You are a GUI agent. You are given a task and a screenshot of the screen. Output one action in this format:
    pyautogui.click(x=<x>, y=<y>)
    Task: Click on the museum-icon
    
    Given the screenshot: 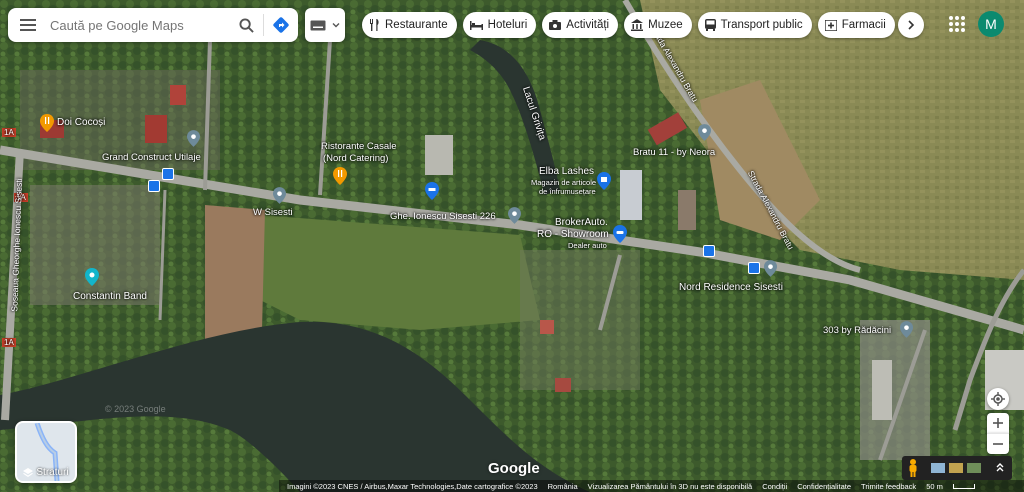 What is the action you would take?
    pyautogui.click(x=637, y=25)
    